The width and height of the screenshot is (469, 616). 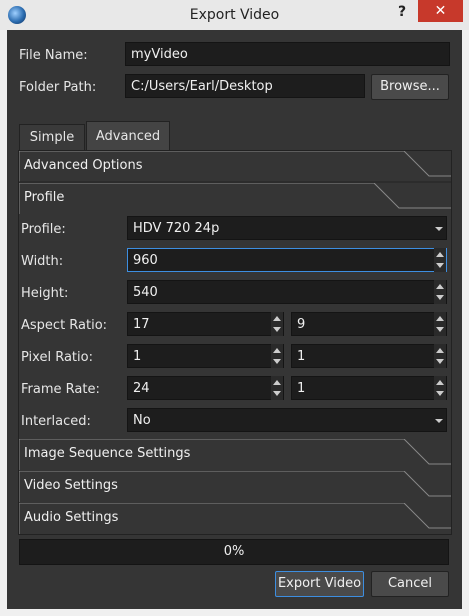 What do you see at coordinates (319, 584) in the screenshot?
I see `export-video-button: Export Video` at bounding box center [319, 584].